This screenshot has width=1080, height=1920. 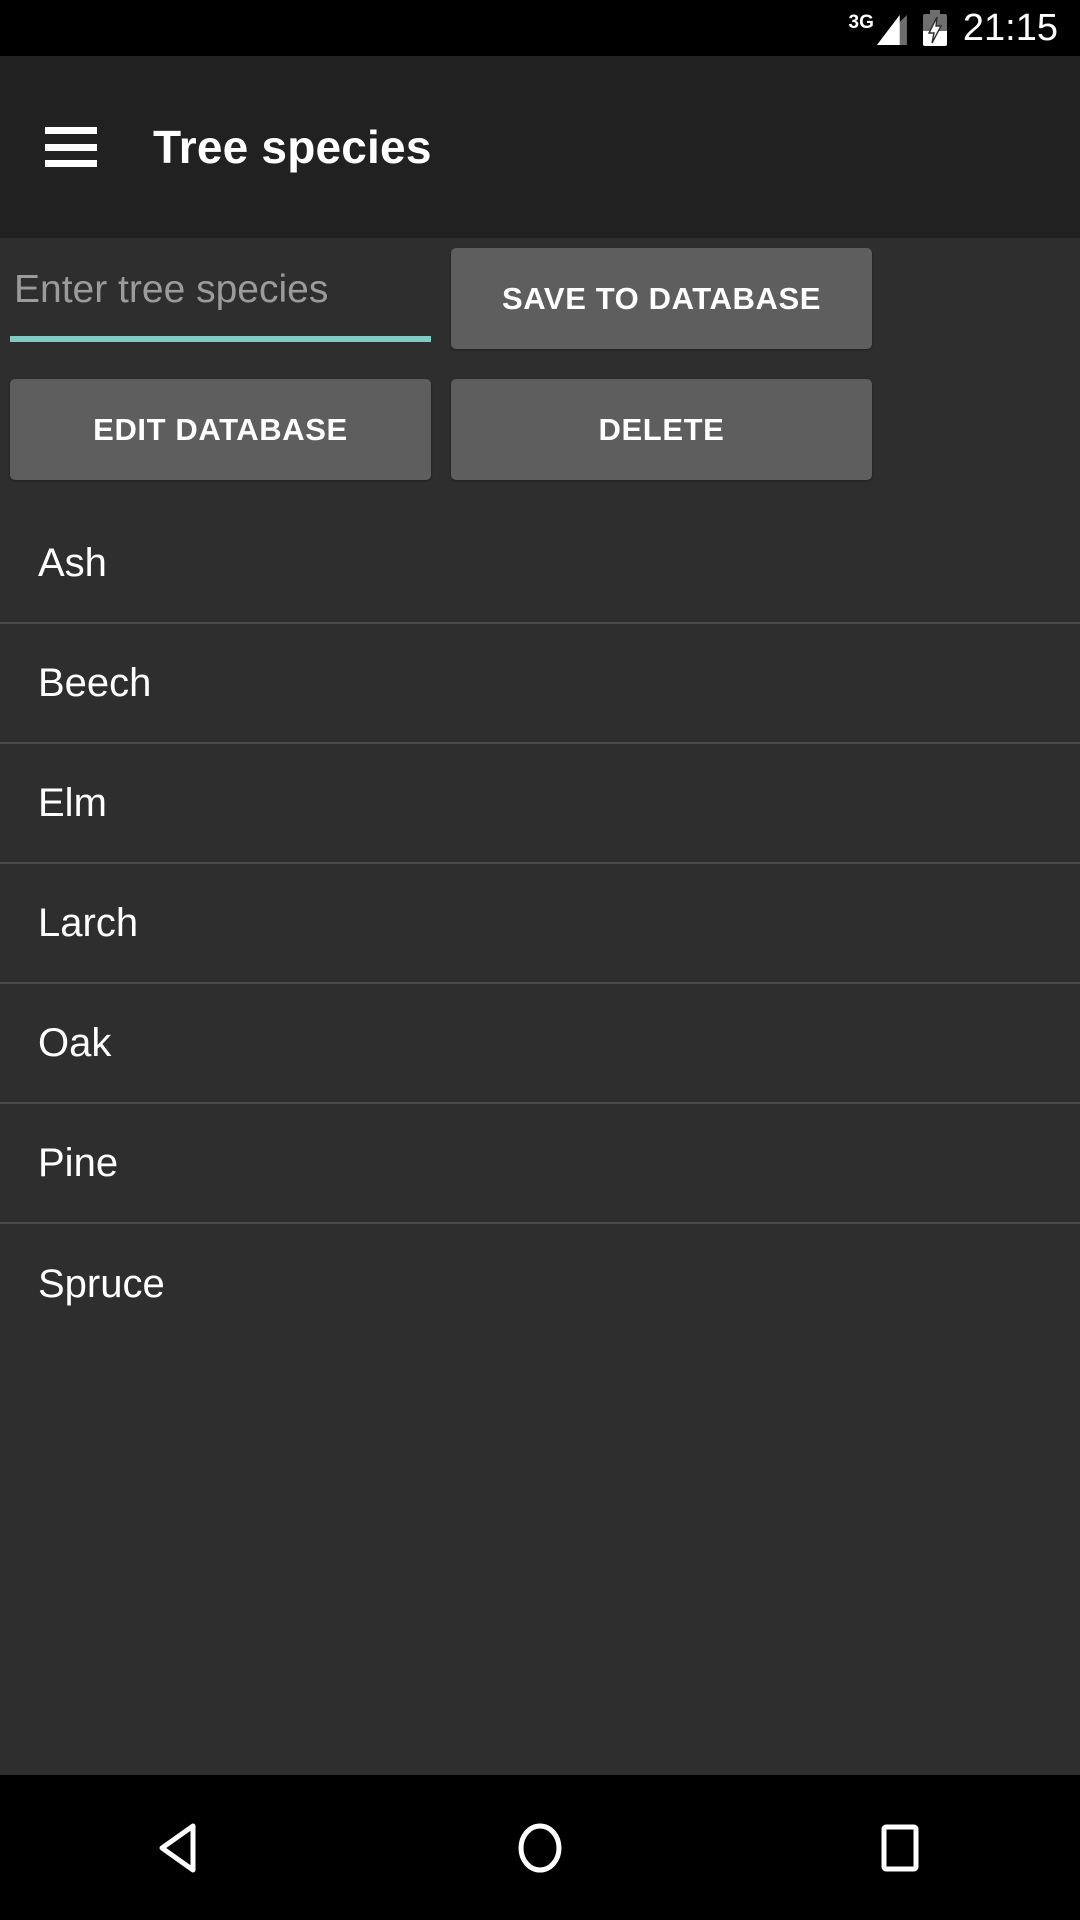 What do you see at coordinates (71, 163) in the screenshot?
I see `hamburger-bar-bottom` at bounding box center [71, 163].